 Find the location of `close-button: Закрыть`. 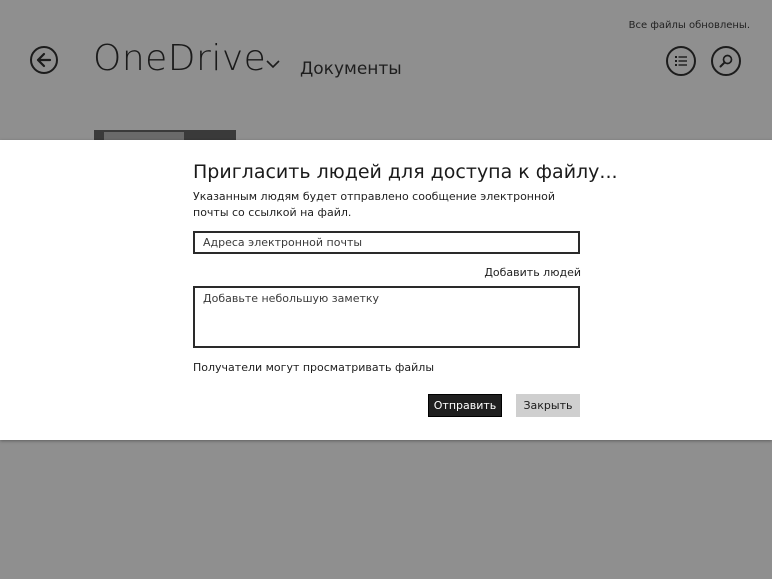

close-button: Закрыть is located at coordinates (548, 405).